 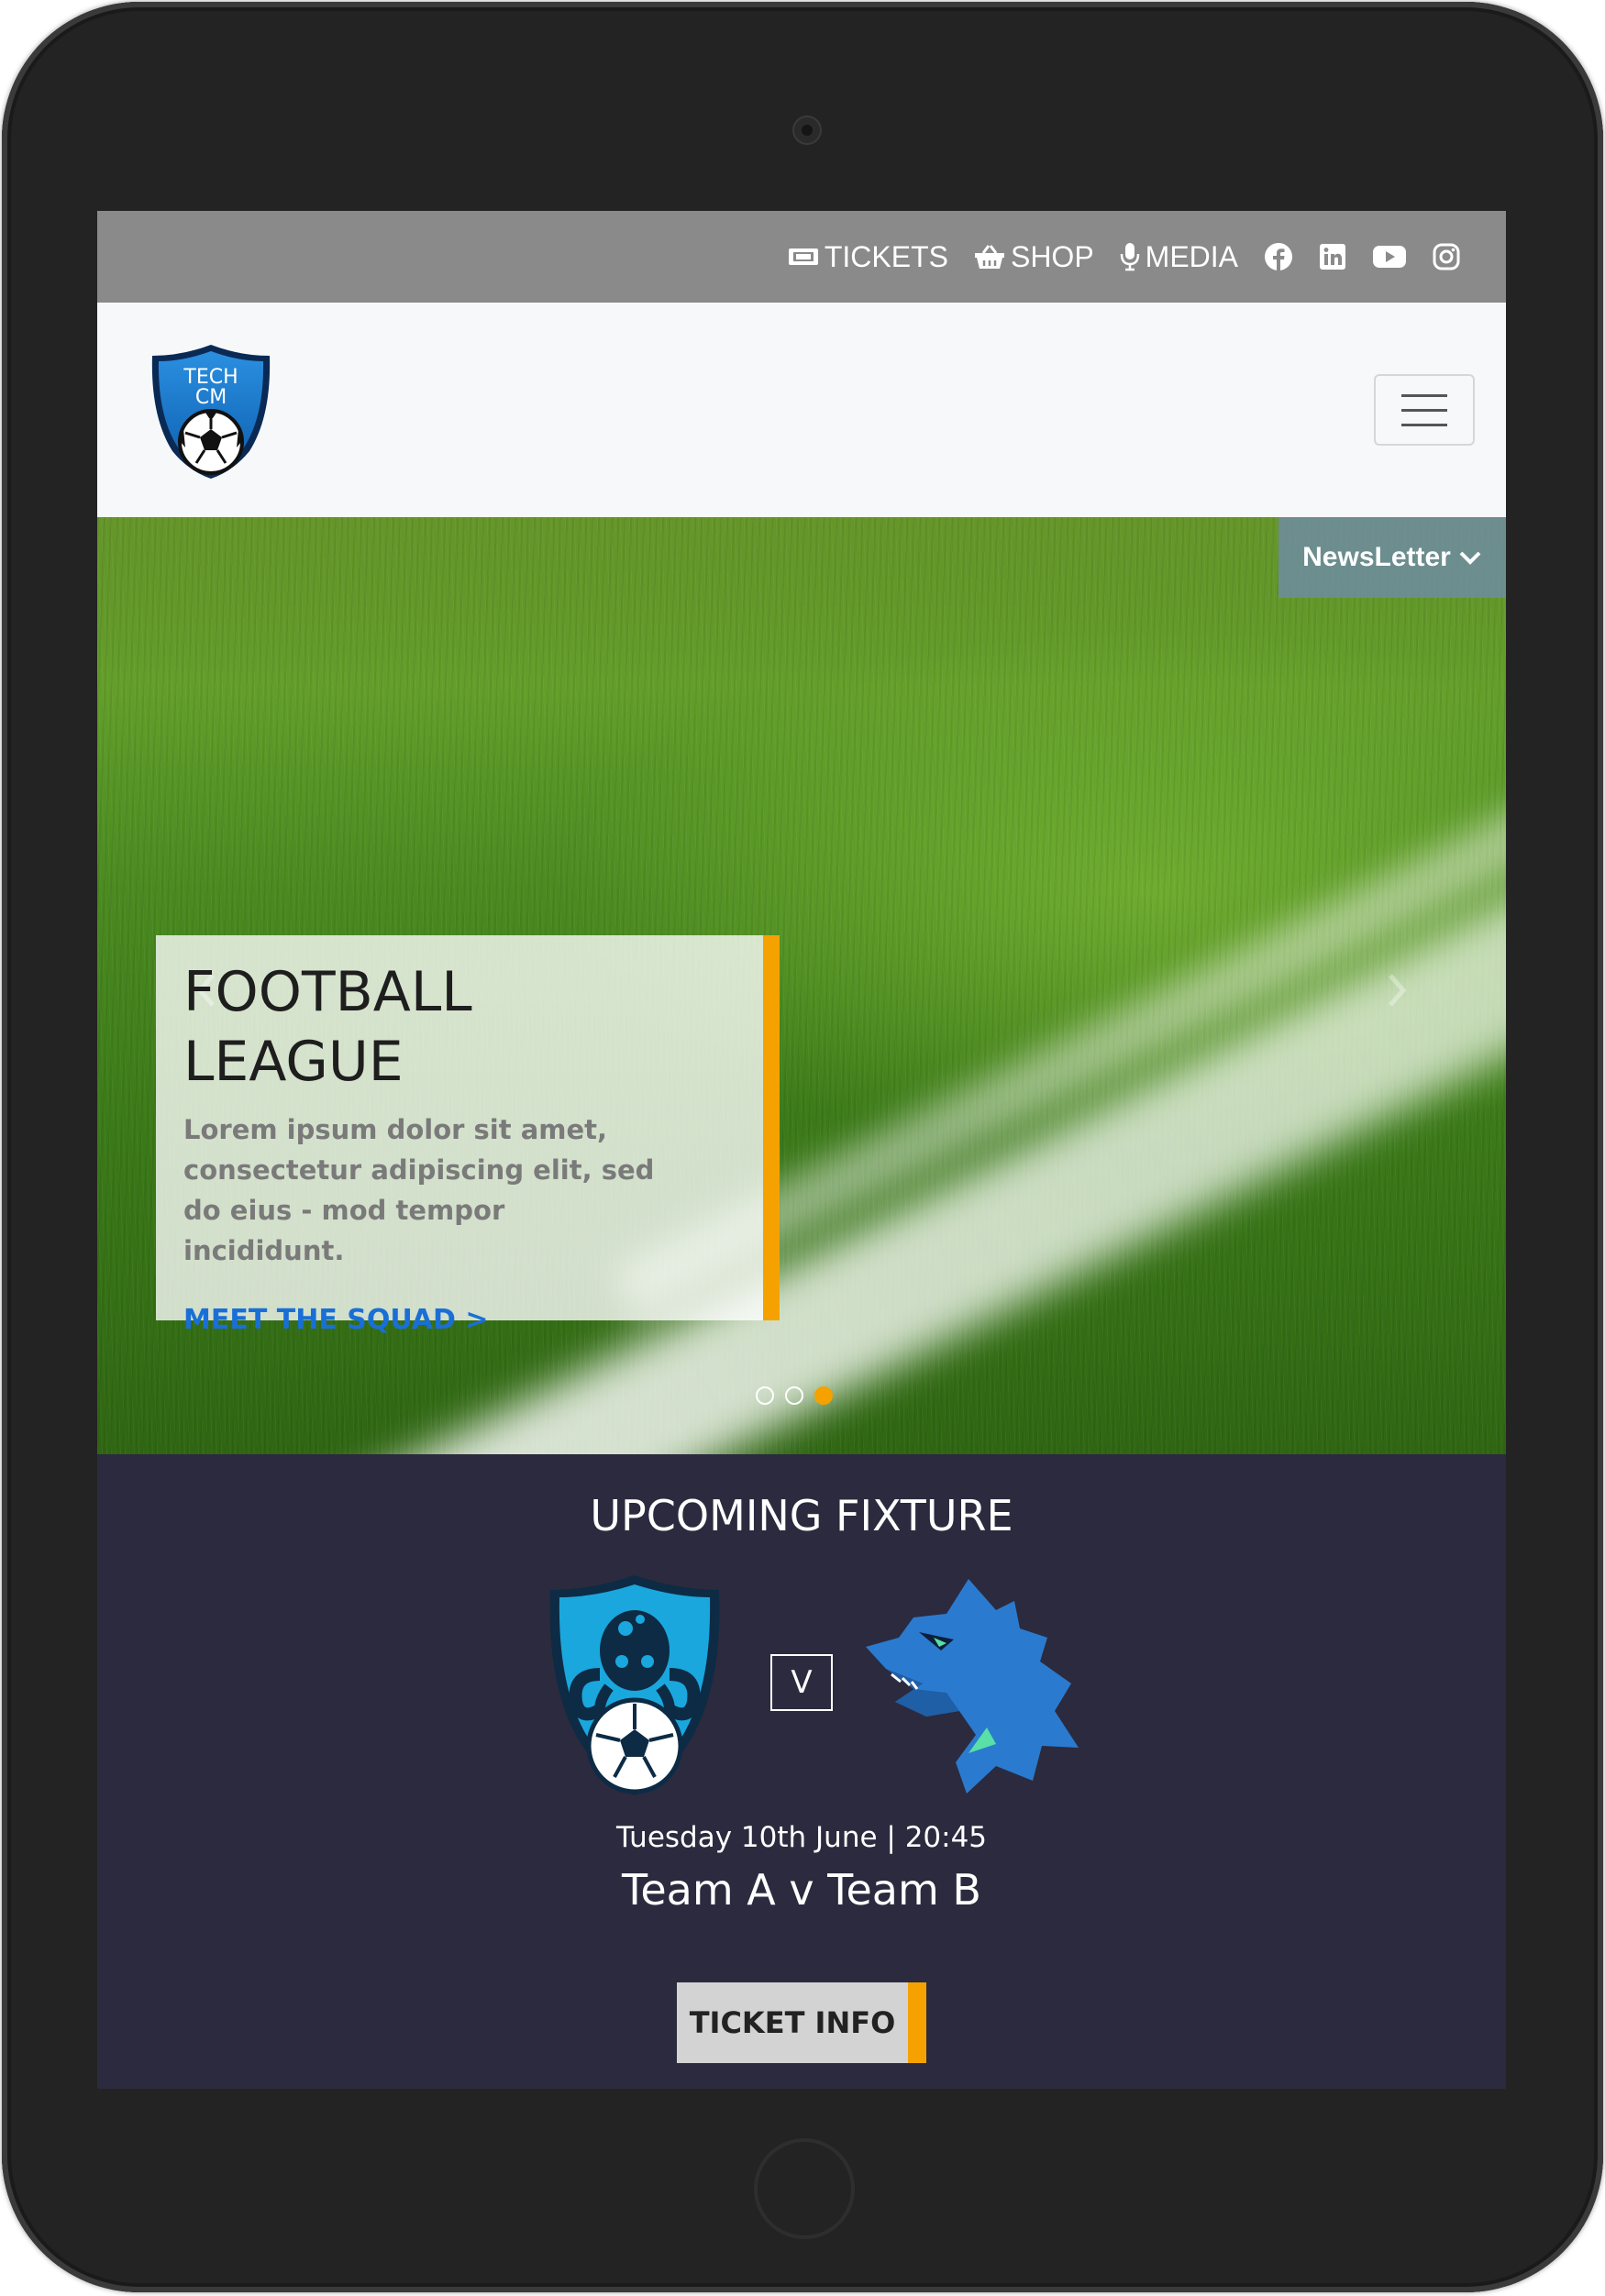 What do you see at coordinates (801, 1515) in the screenshot?
I see `fixture-heading: UPCOMING FIXTURE` at bounding box center [801, 1515].